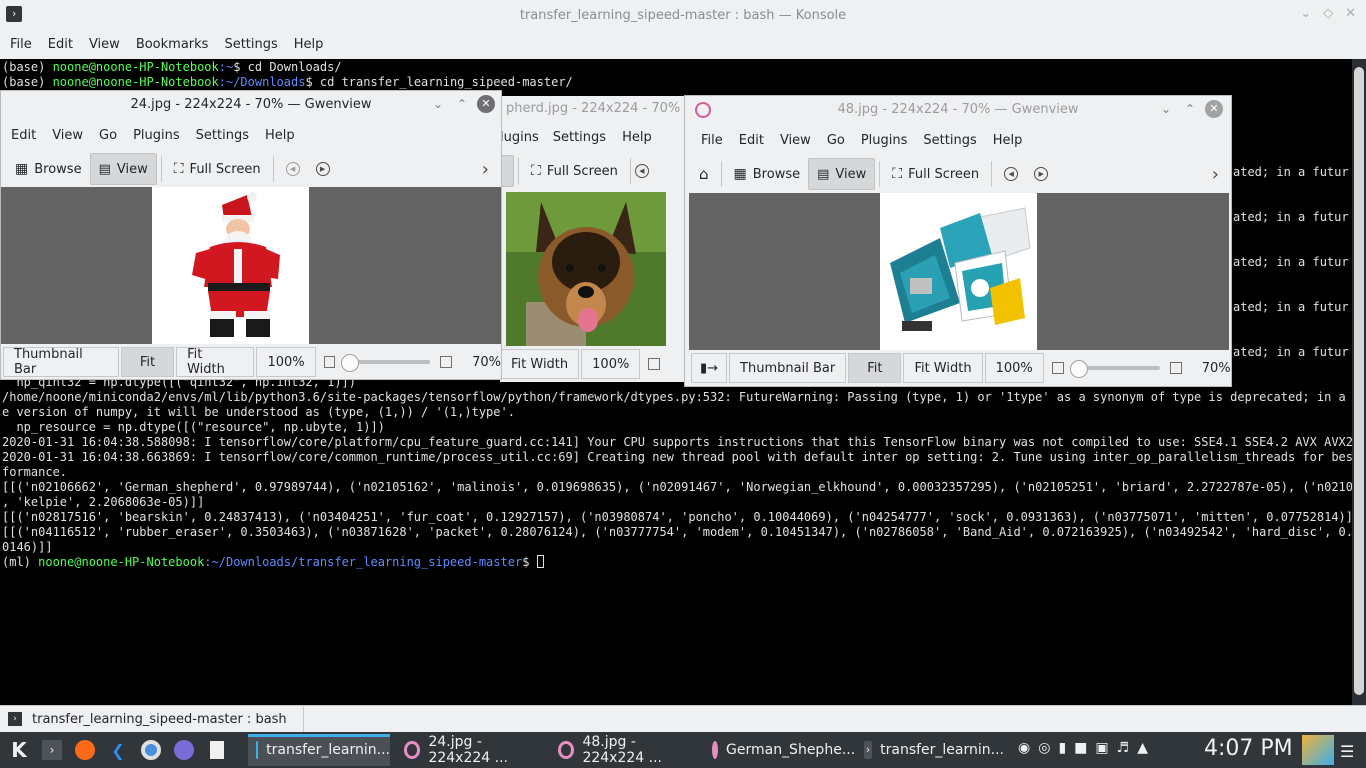 The image size is (1366, 768). What do you see at coordinates (1318, 750) in the screenshot?
I see `desktop-pager-icon` at bounding box center [1318, 750].